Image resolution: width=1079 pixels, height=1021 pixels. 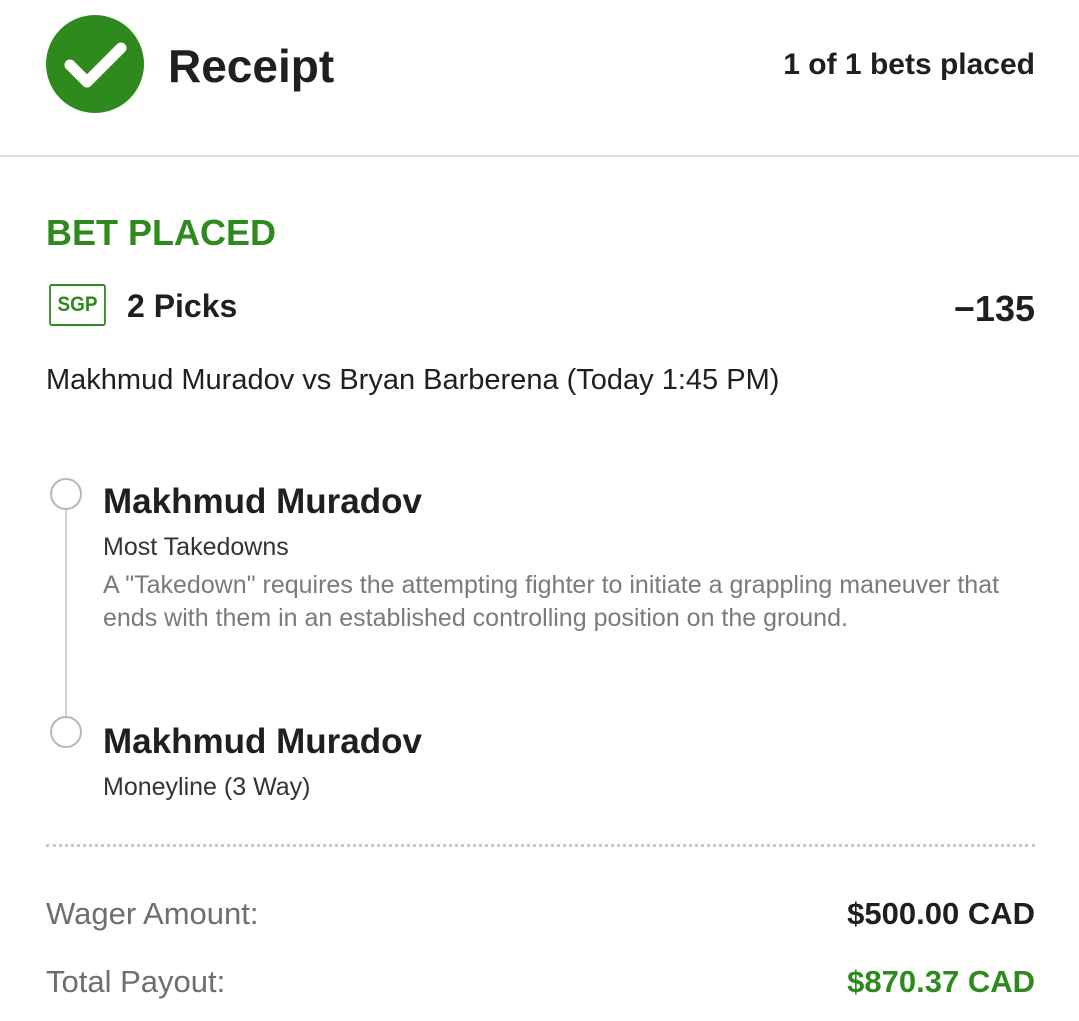 I want to click on pick-1-name: Makhmud Muradov, so click(x=262, y=501).